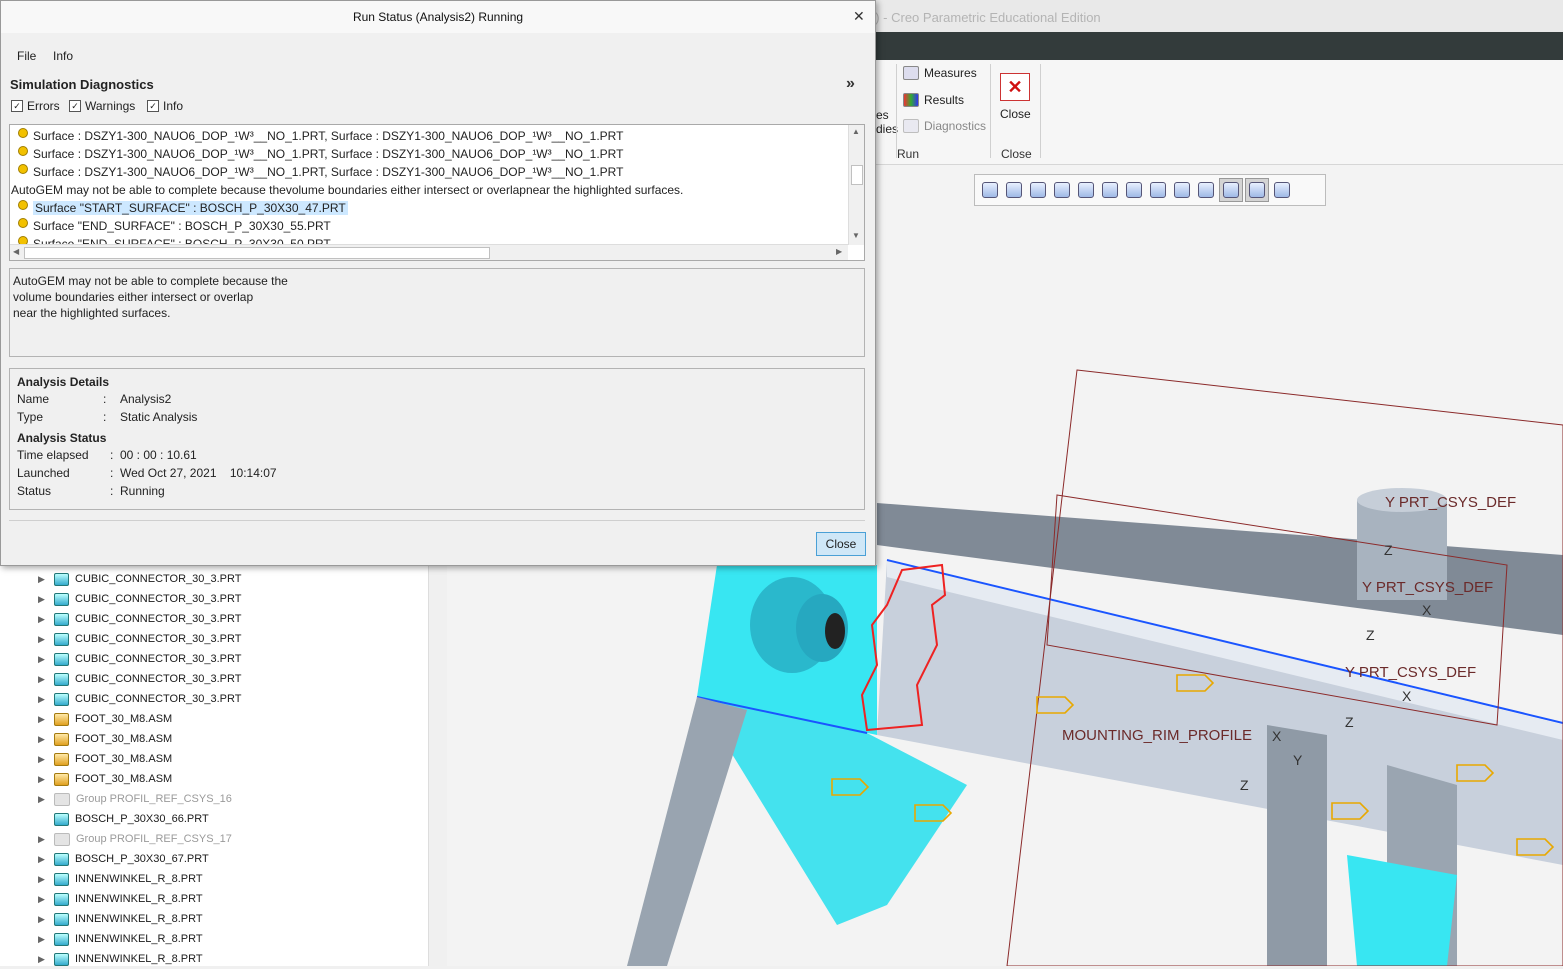 Image resolution: width=1563 pixels, height=969 pixels. I want to click on ribbon-partial-item-2: dies, so click(887, 129).